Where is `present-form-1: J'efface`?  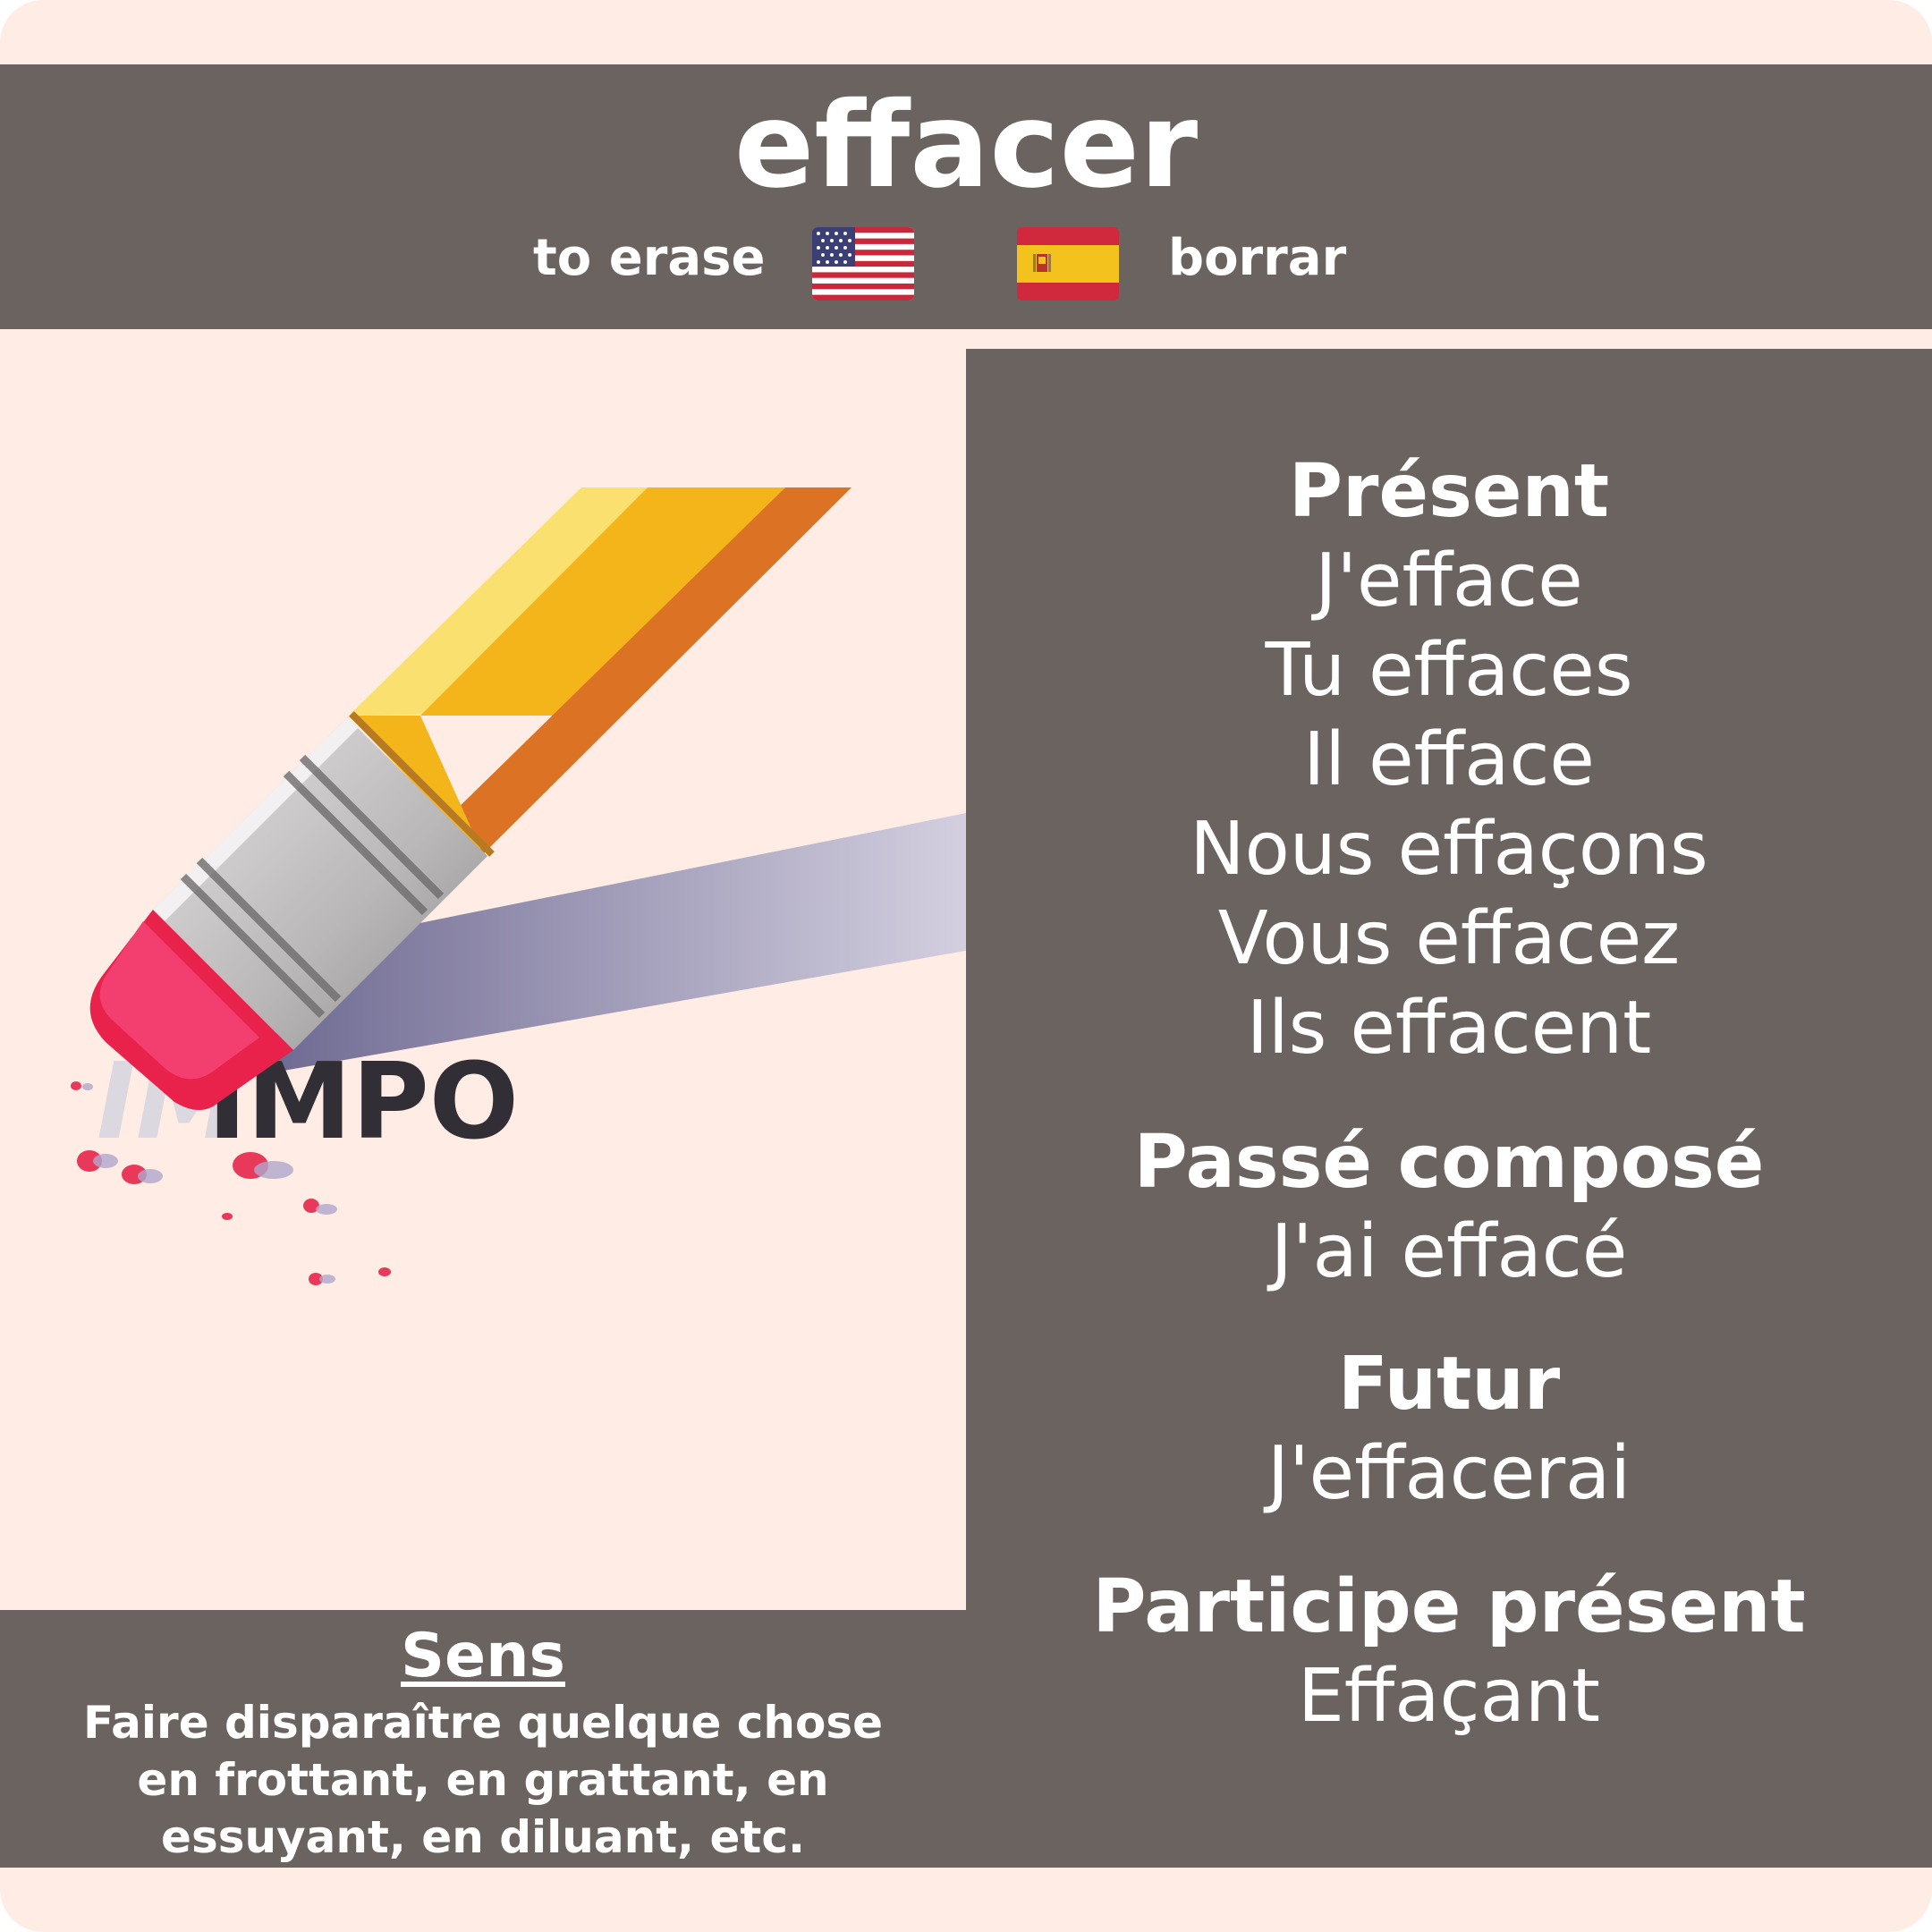 present-form-1: J'efface is located at coordinates (1449, 580).